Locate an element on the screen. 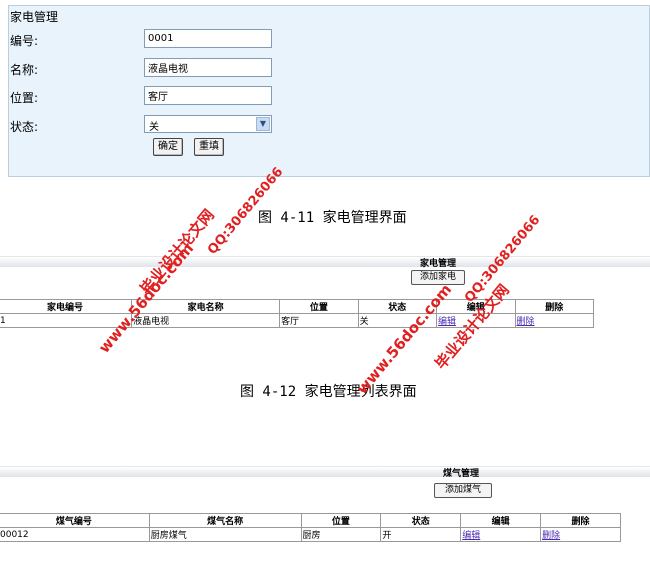 Image resolution: width=650 pixels, height=584 pixels. id-label: 编号: is located at coordinates (24, 41).